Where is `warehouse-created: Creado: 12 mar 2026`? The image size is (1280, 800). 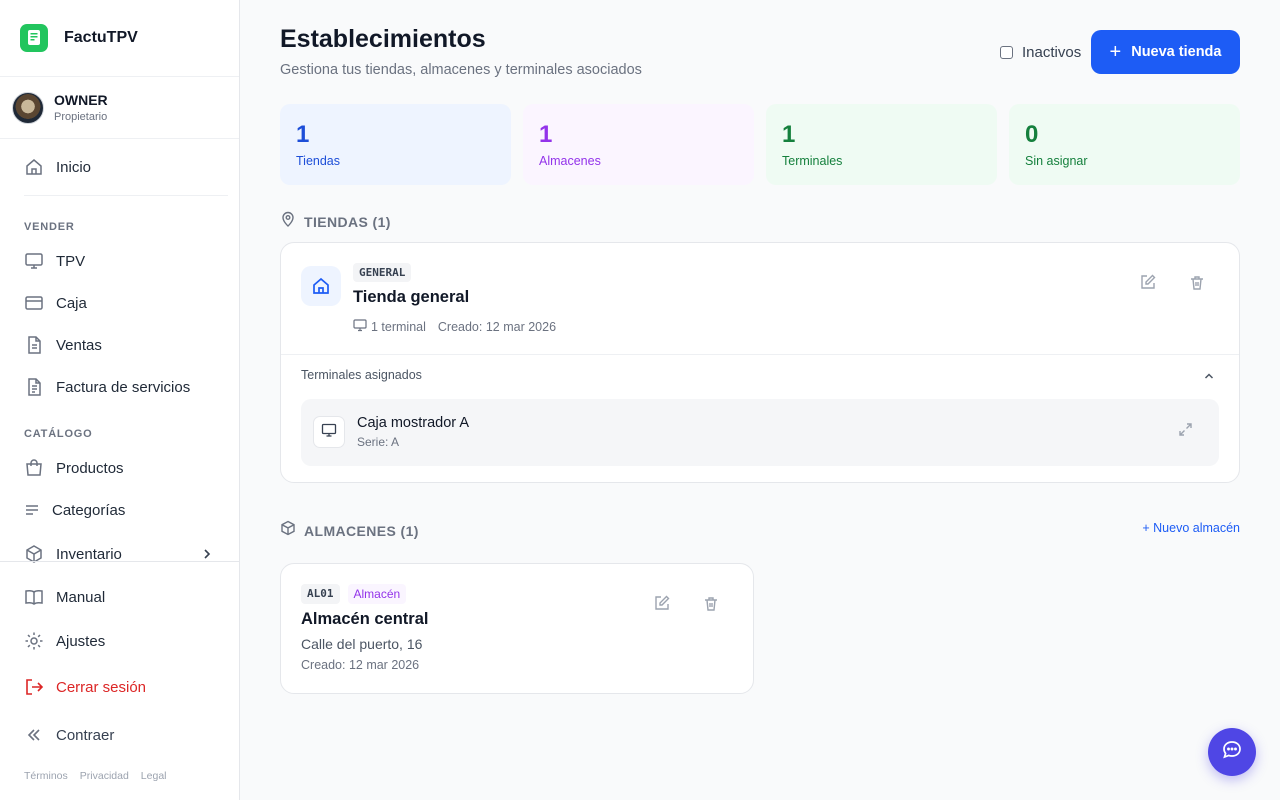 warehouse-created: Creado: 12 mar 2026 is located at coordinates (360, 665).